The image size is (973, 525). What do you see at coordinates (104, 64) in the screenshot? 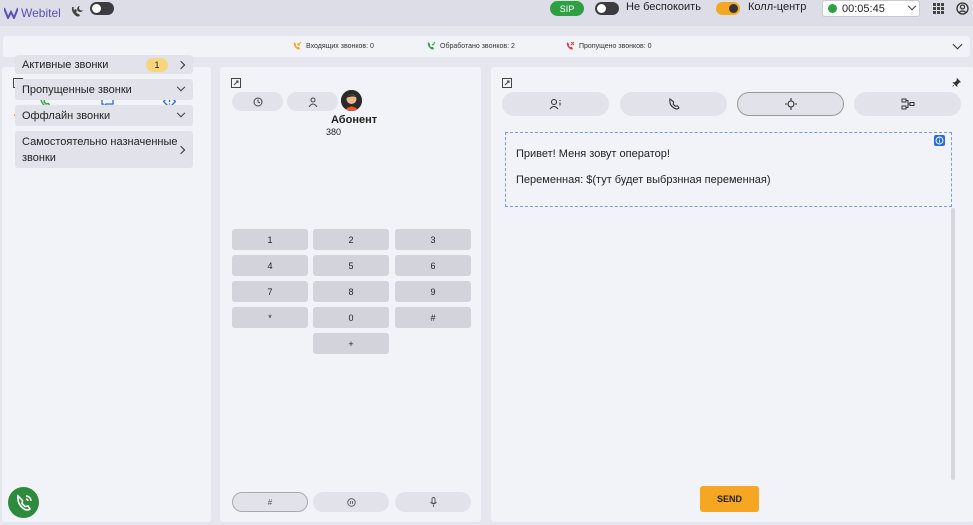
I see `list-item-active-calls: Активные звонки 1` at bounding box center [104, 64].